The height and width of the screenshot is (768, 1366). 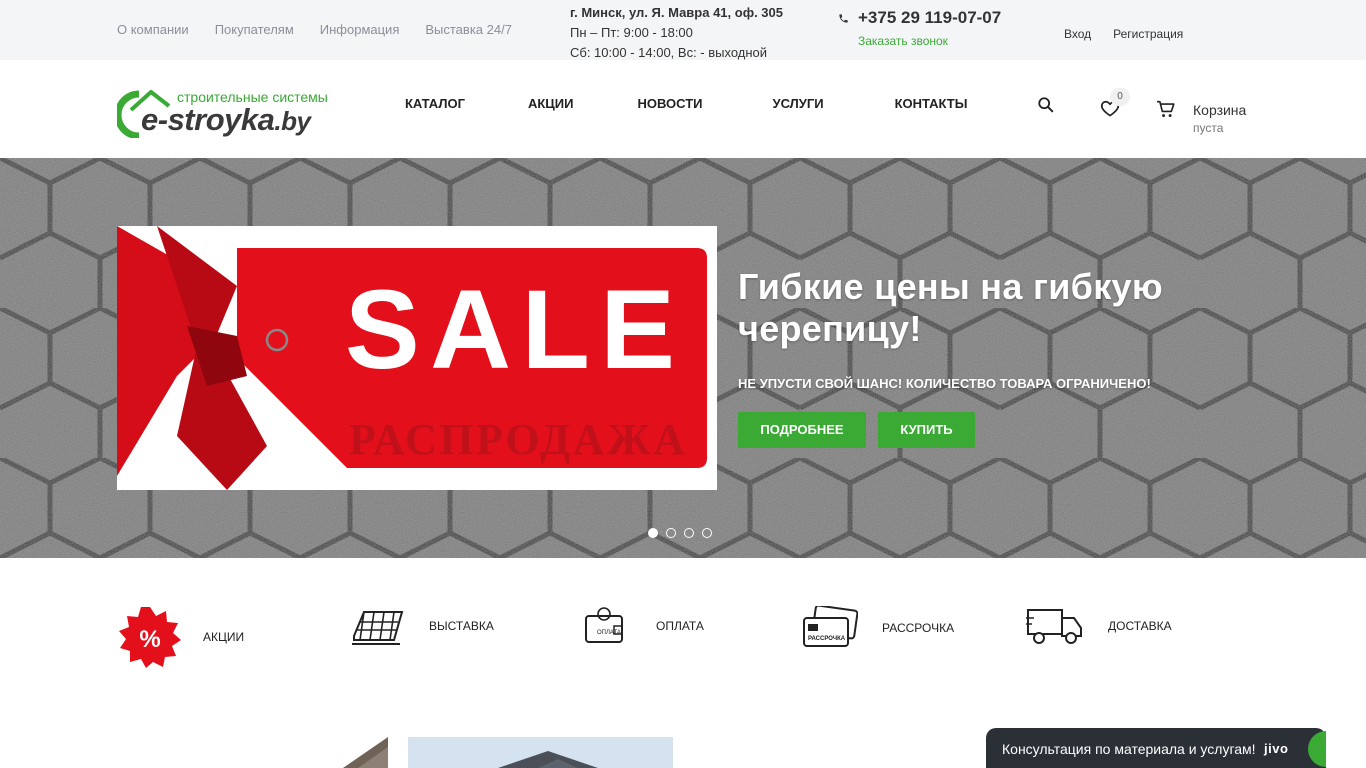 I want to click on details-button: ПОДРОБНЕЕ, so click(x=802, y=430).